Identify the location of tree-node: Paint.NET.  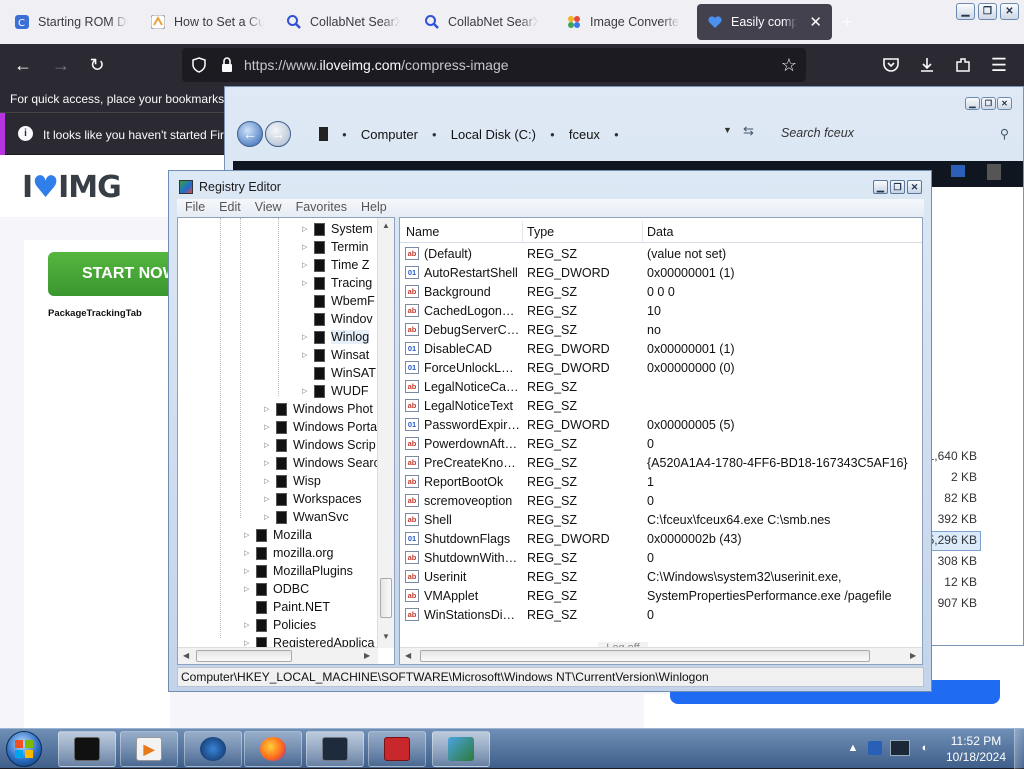
(287, 607).